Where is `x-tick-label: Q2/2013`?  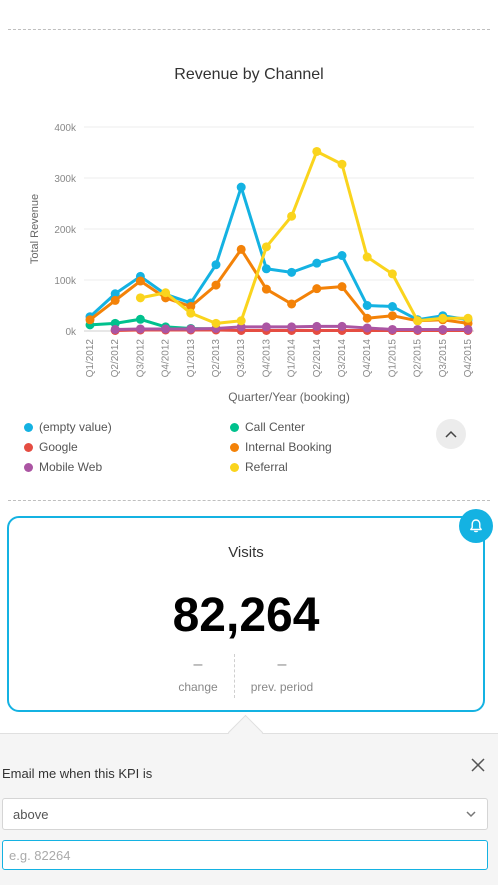 x-tick-label: Q2/2013 is located at coordinates (216, 358).